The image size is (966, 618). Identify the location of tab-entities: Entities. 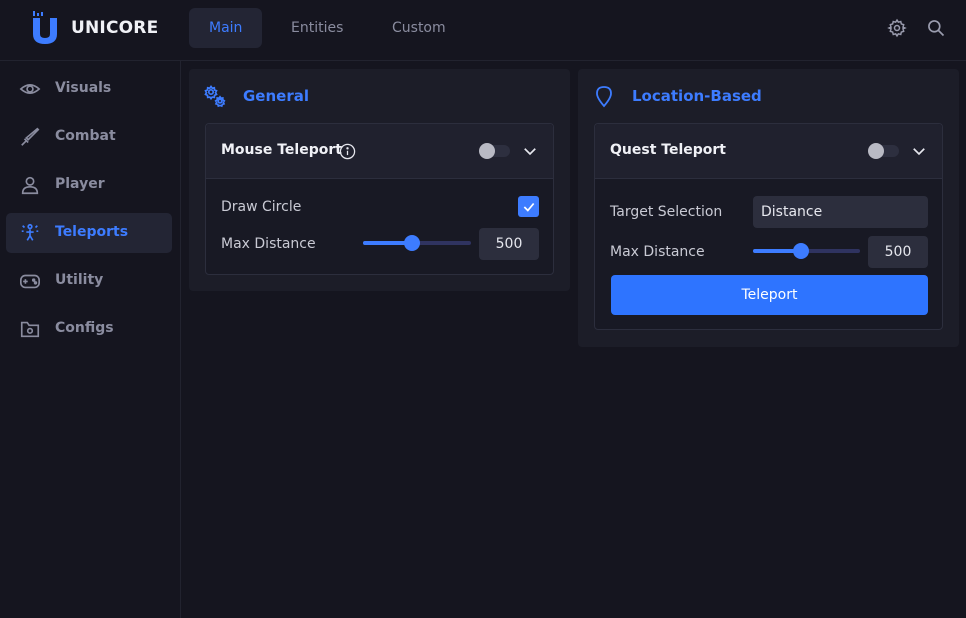
(317, 28).